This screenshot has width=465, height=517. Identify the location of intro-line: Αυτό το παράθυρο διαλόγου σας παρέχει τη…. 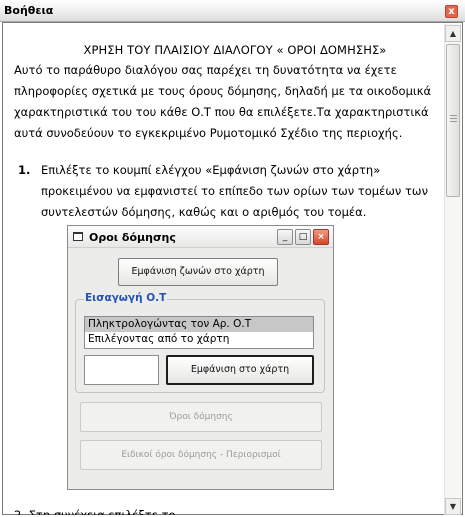
(205, 70).